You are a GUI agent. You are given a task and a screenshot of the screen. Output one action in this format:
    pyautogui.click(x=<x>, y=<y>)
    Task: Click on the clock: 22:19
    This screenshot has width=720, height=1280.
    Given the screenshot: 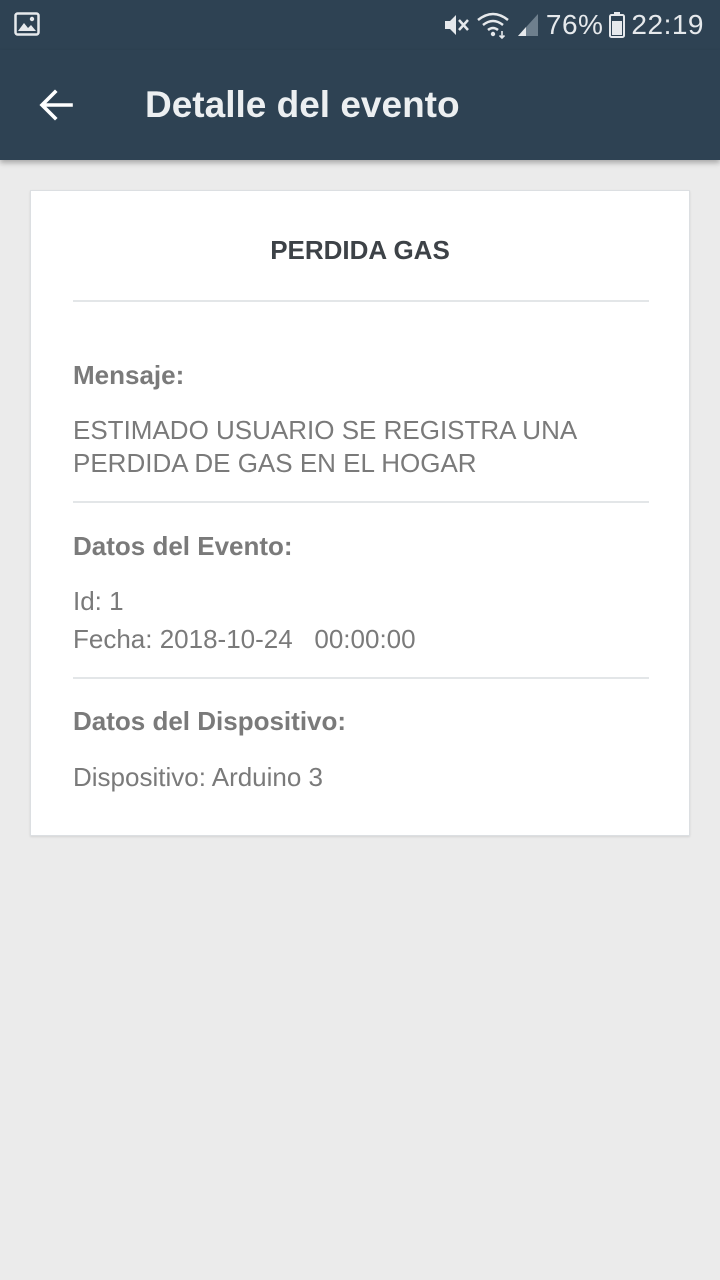 What is the action you would take?
    pyautogui.click(x=667, y=24)
    